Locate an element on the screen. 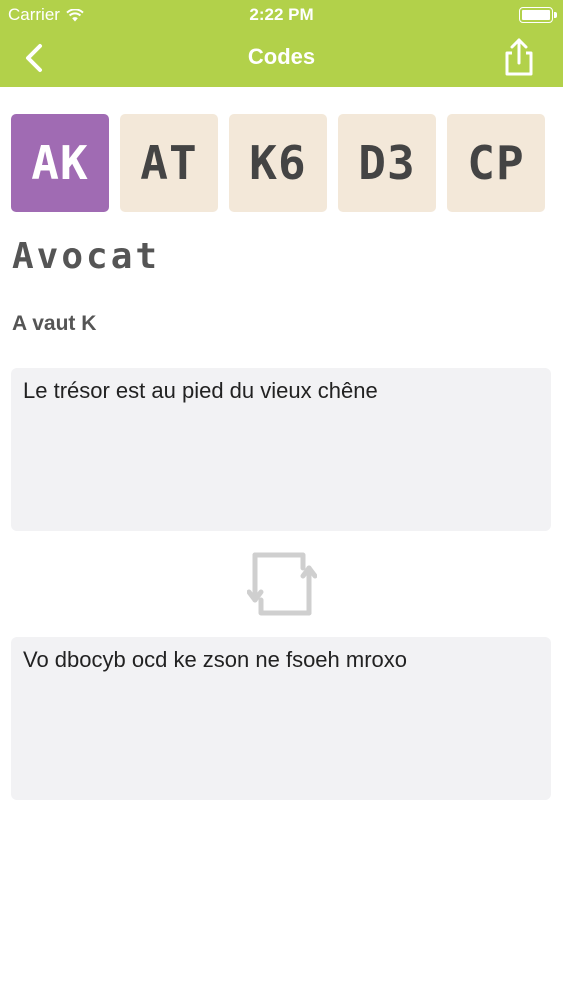  code-tab-label: D3 is located at coordinates (387, 163).